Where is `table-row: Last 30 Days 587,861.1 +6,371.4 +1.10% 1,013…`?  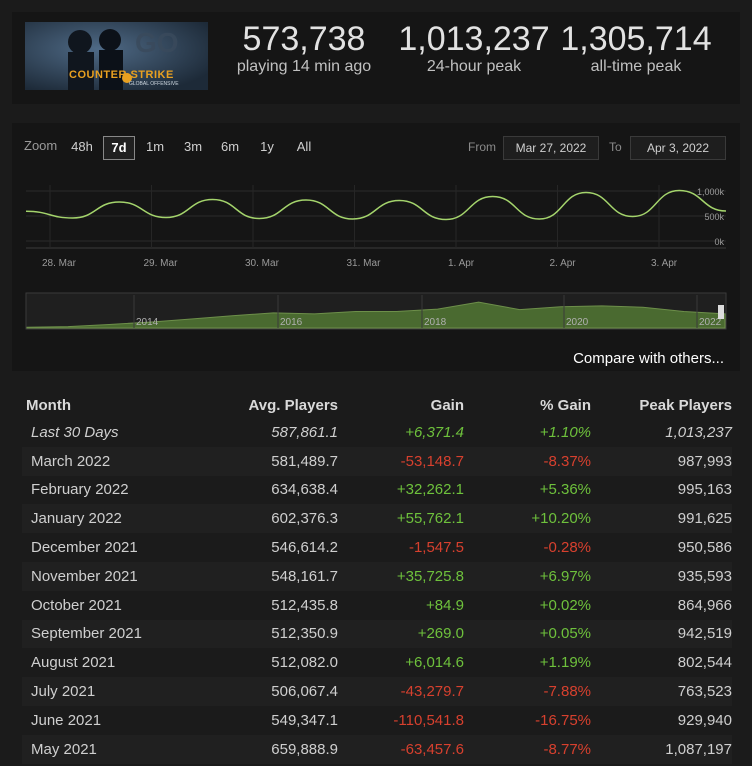
table-row: Last 30 Days 587,861.1 +6,371.4 +1.10% 1,013… is located at coordinates (377, 432).